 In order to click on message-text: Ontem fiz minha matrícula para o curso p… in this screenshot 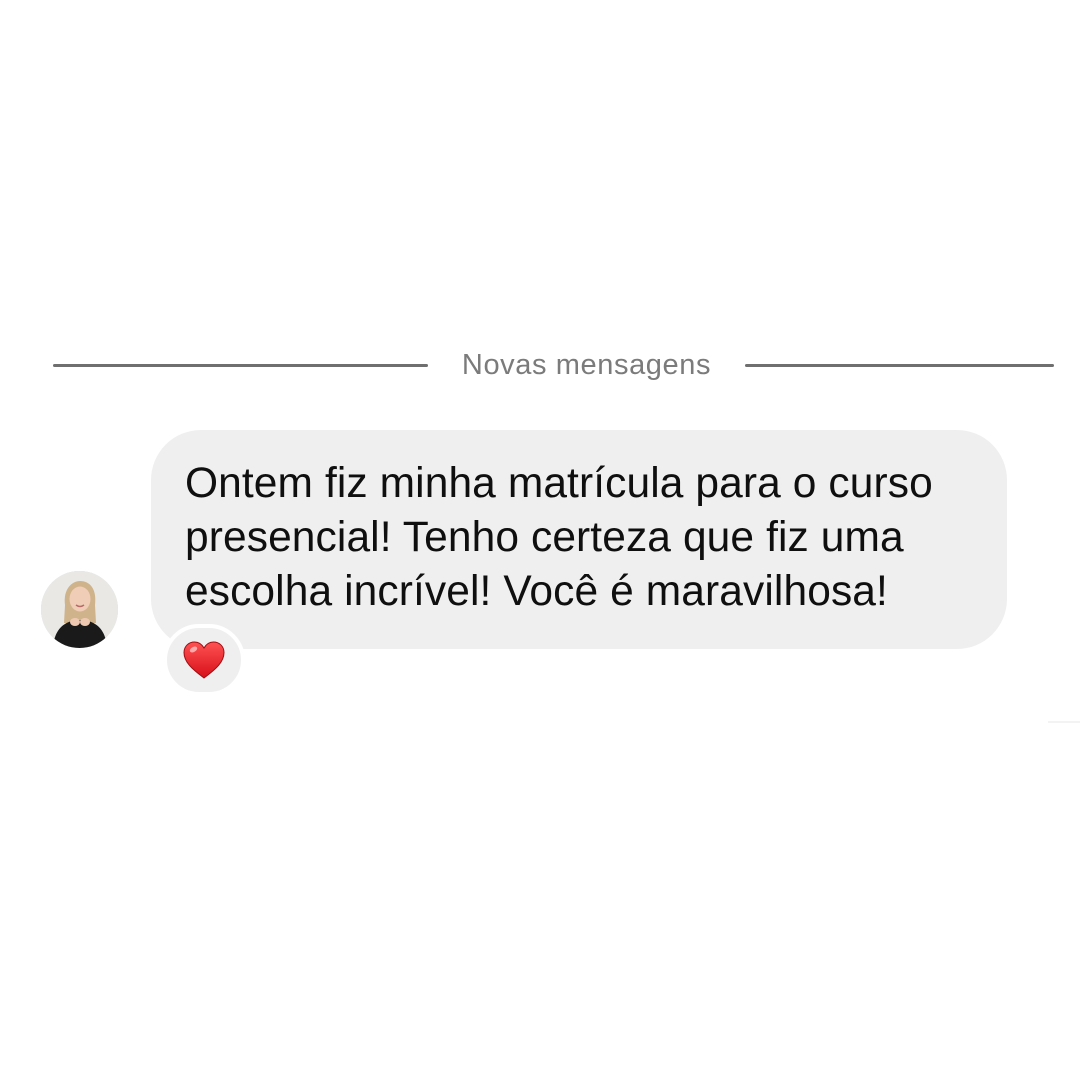, I will do `click(559, 537)`.